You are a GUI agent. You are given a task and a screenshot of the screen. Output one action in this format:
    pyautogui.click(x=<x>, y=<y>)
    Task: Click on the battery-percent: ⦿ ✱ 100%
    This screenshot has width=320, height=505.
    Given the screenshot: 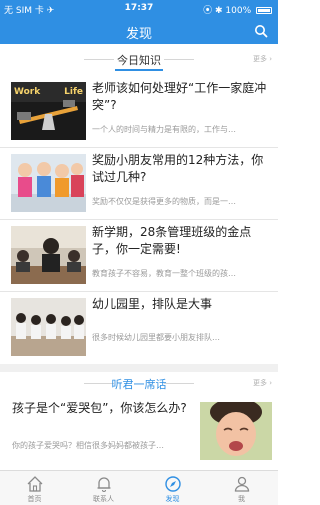 What is the action you would take?
    pyautogui.click(x=227, y=11)
    